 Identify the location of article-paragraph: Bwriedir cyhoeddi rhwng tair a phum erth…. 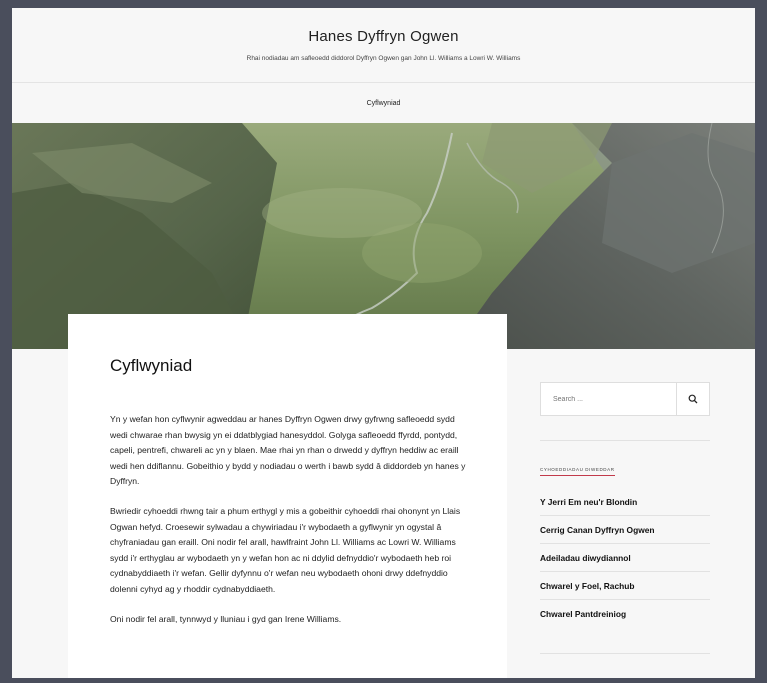
(285, 549).